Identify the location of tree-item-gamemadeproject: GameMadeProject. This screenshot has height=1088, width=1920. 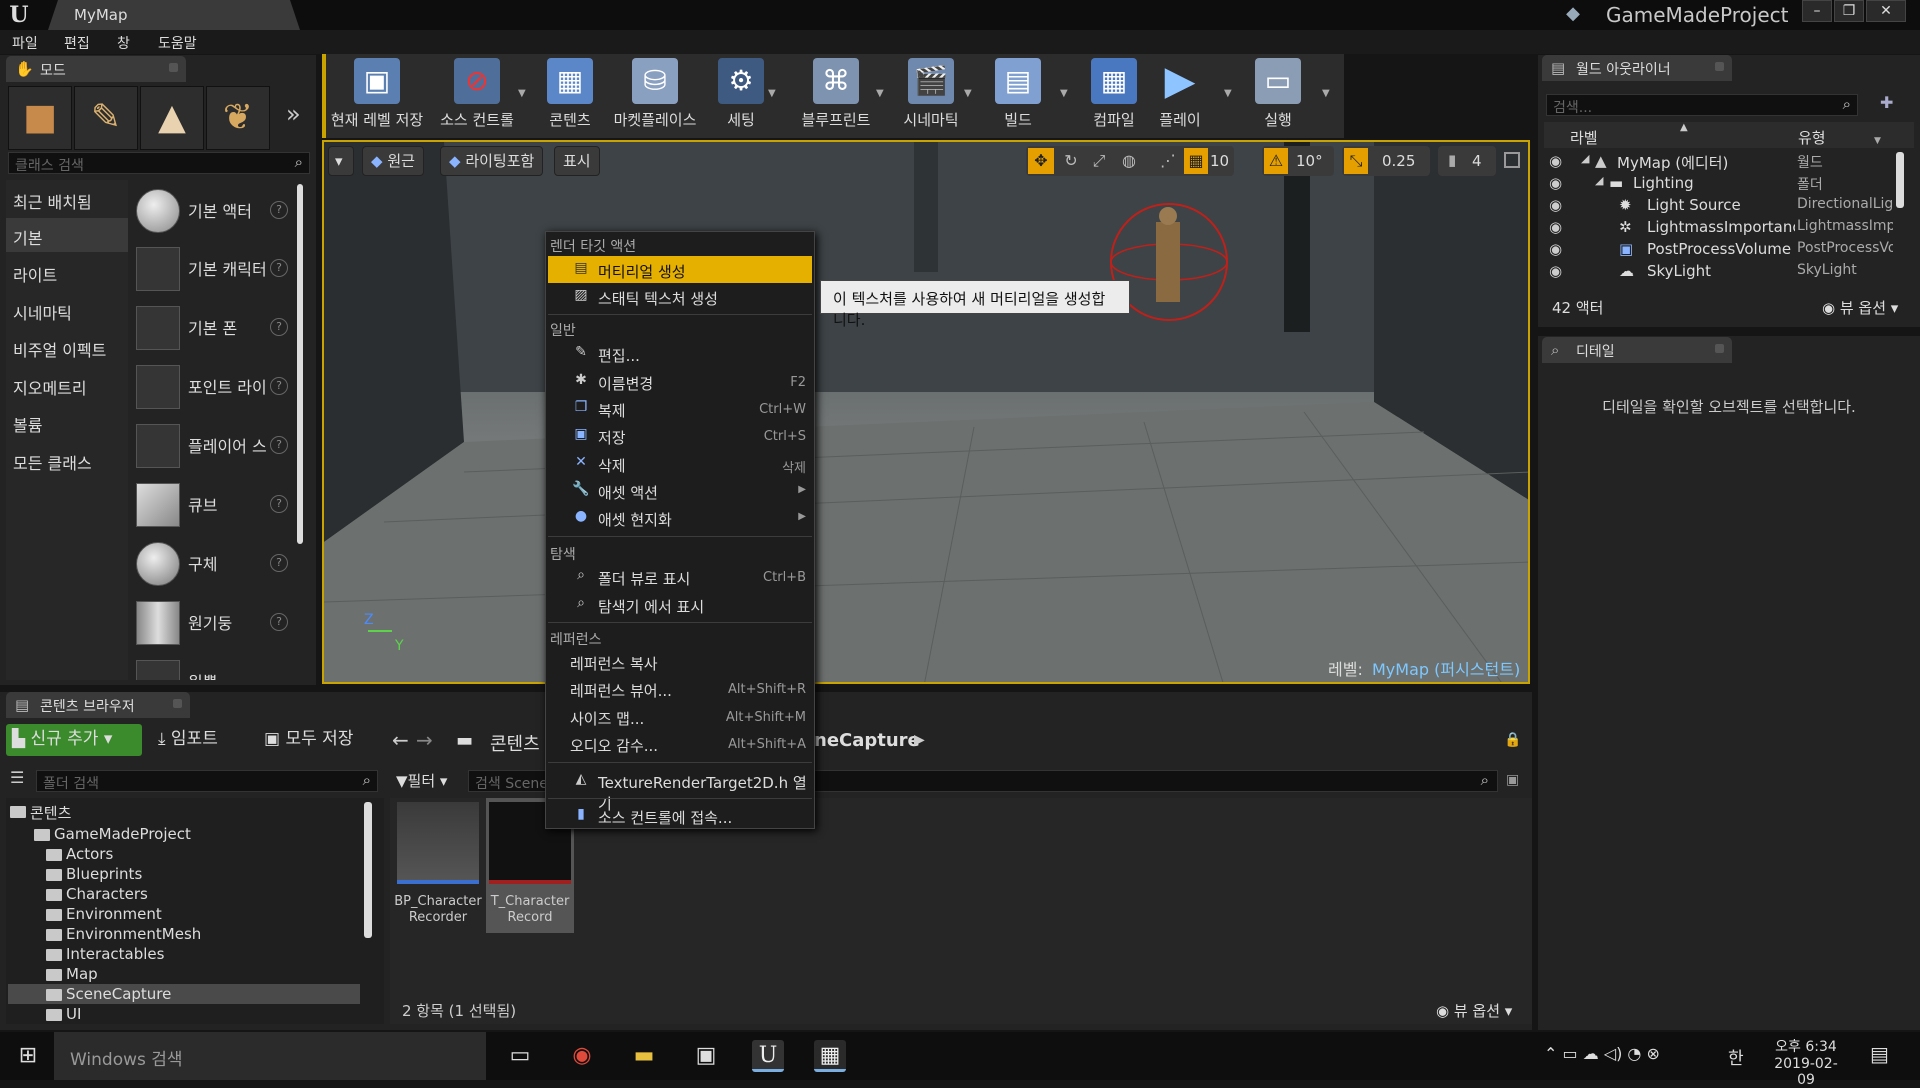
(111, 835).